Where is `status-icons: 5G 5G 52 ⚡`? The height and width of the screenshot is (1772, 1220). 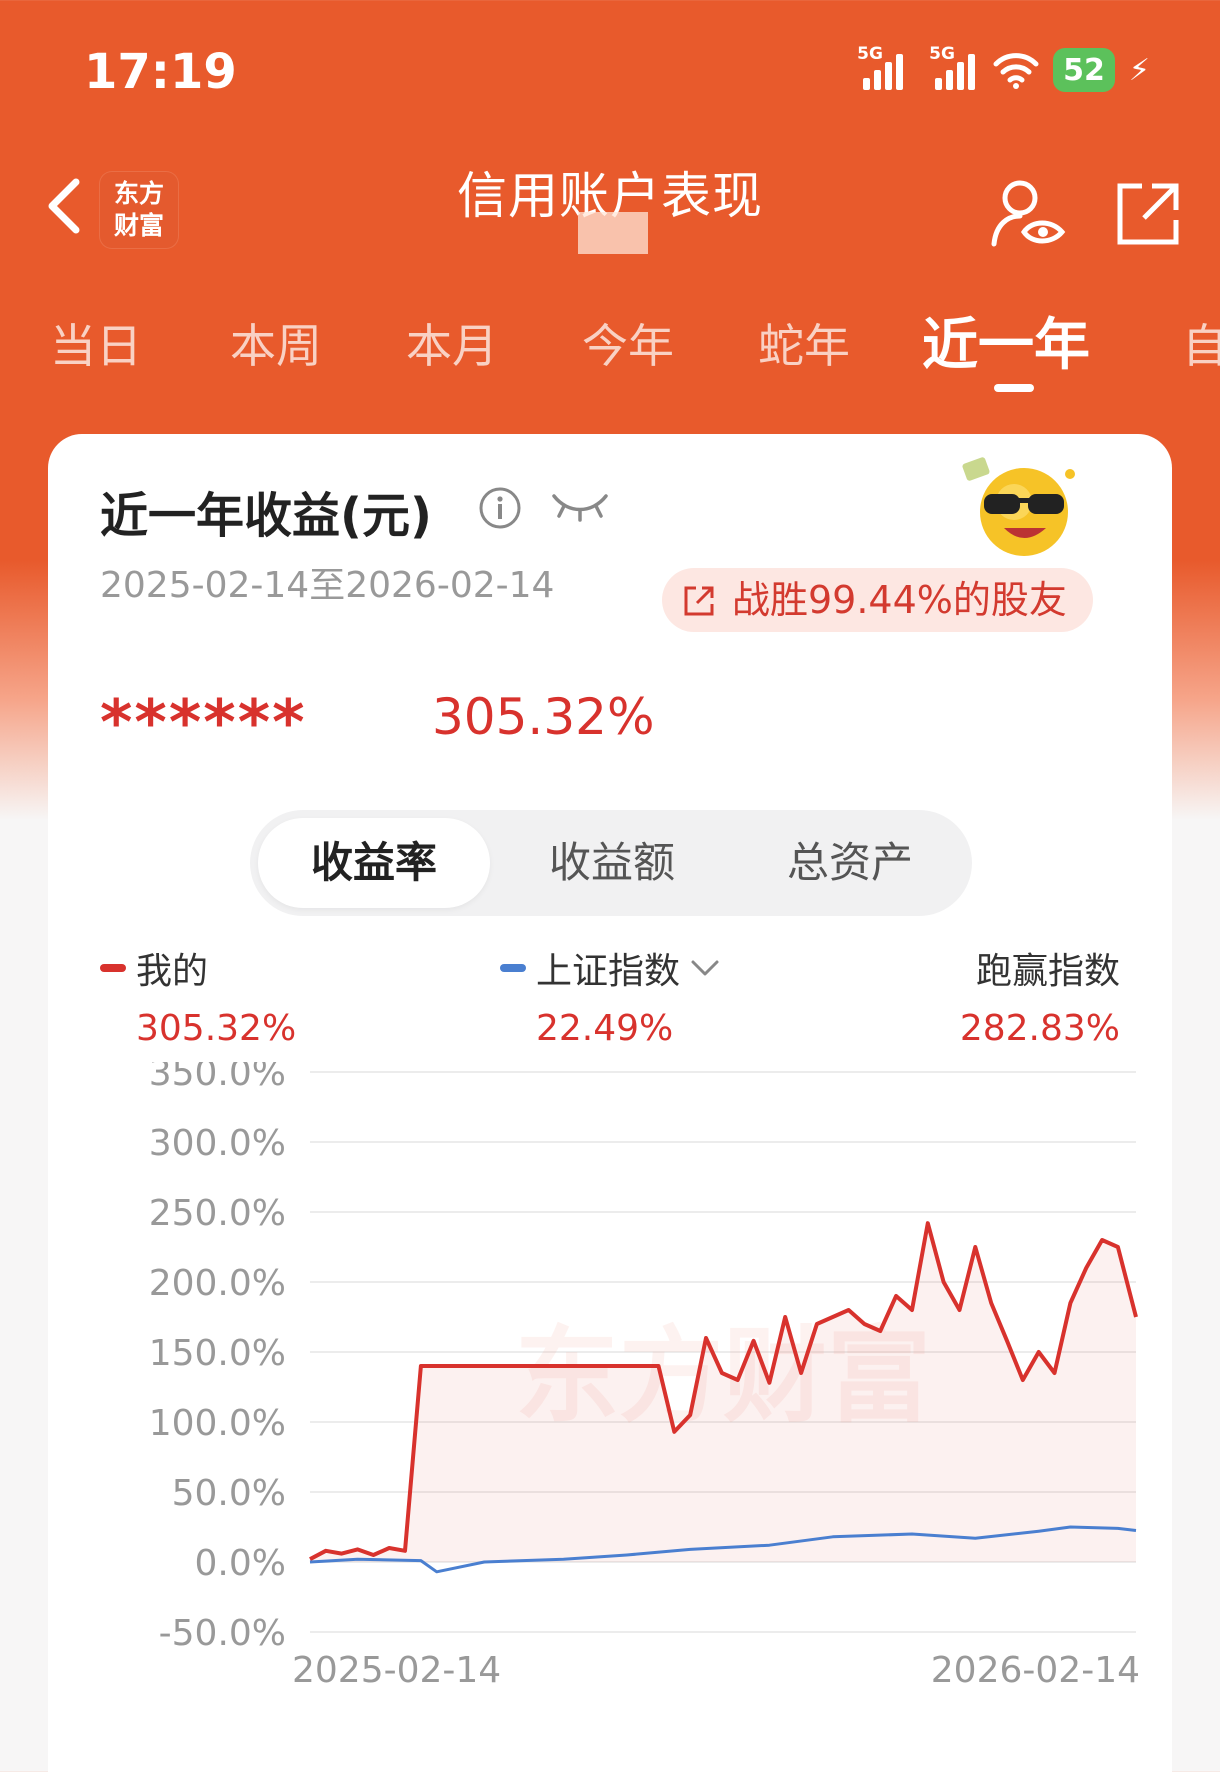 status-icons: 5G 5G 52 ⚡ is located at coordinates (1003, 68).